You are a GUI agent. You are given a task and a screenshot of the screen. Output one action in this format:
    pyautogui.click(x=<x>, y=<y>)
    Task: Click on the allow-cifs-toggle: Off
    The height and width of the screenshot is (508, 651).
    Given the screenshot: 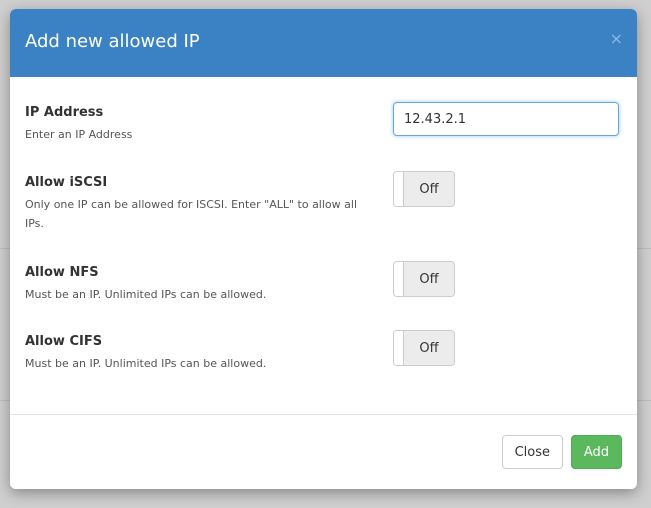 What is the action you would take?
    pyautogui.click(x=424, y=348)
    